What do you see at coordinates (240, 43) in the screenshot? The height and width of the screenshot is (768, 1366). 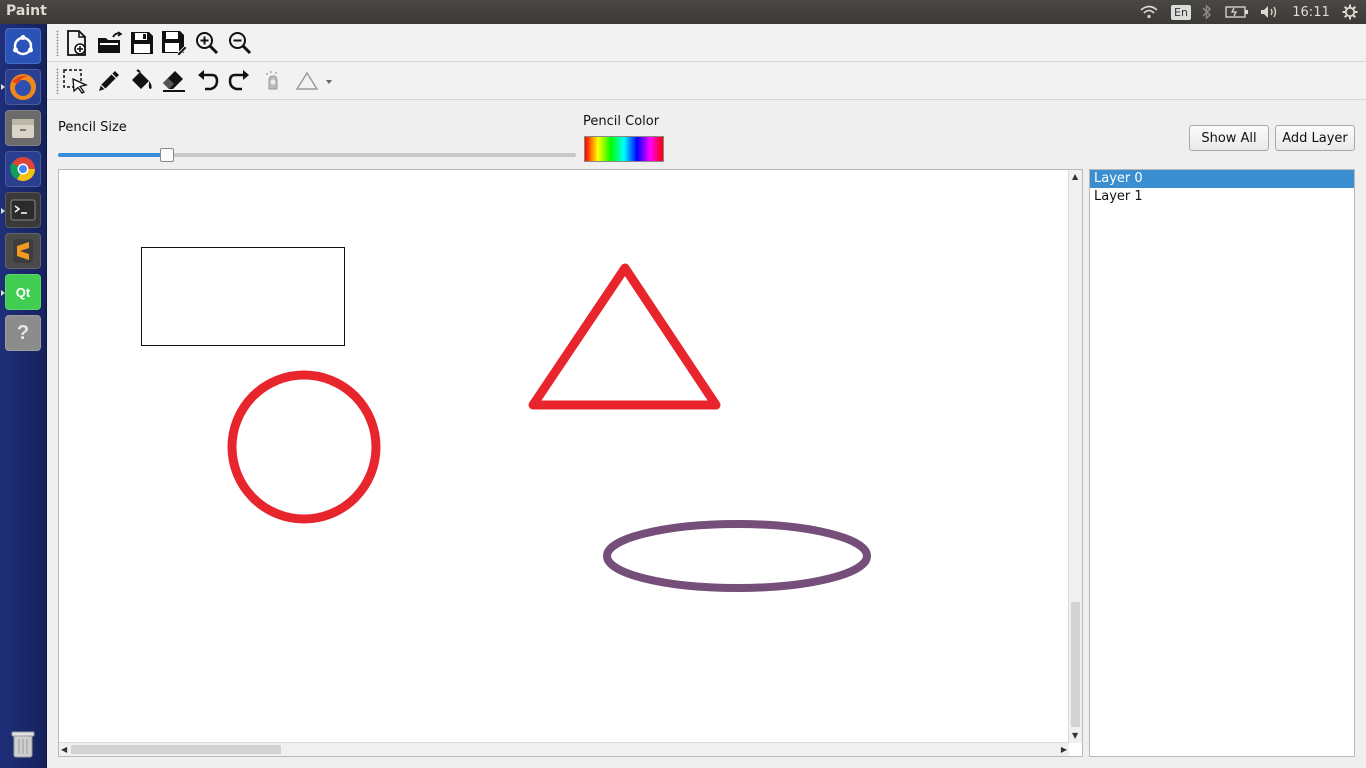 I see `zoom-out-icon` at bounding box center [240, 43].